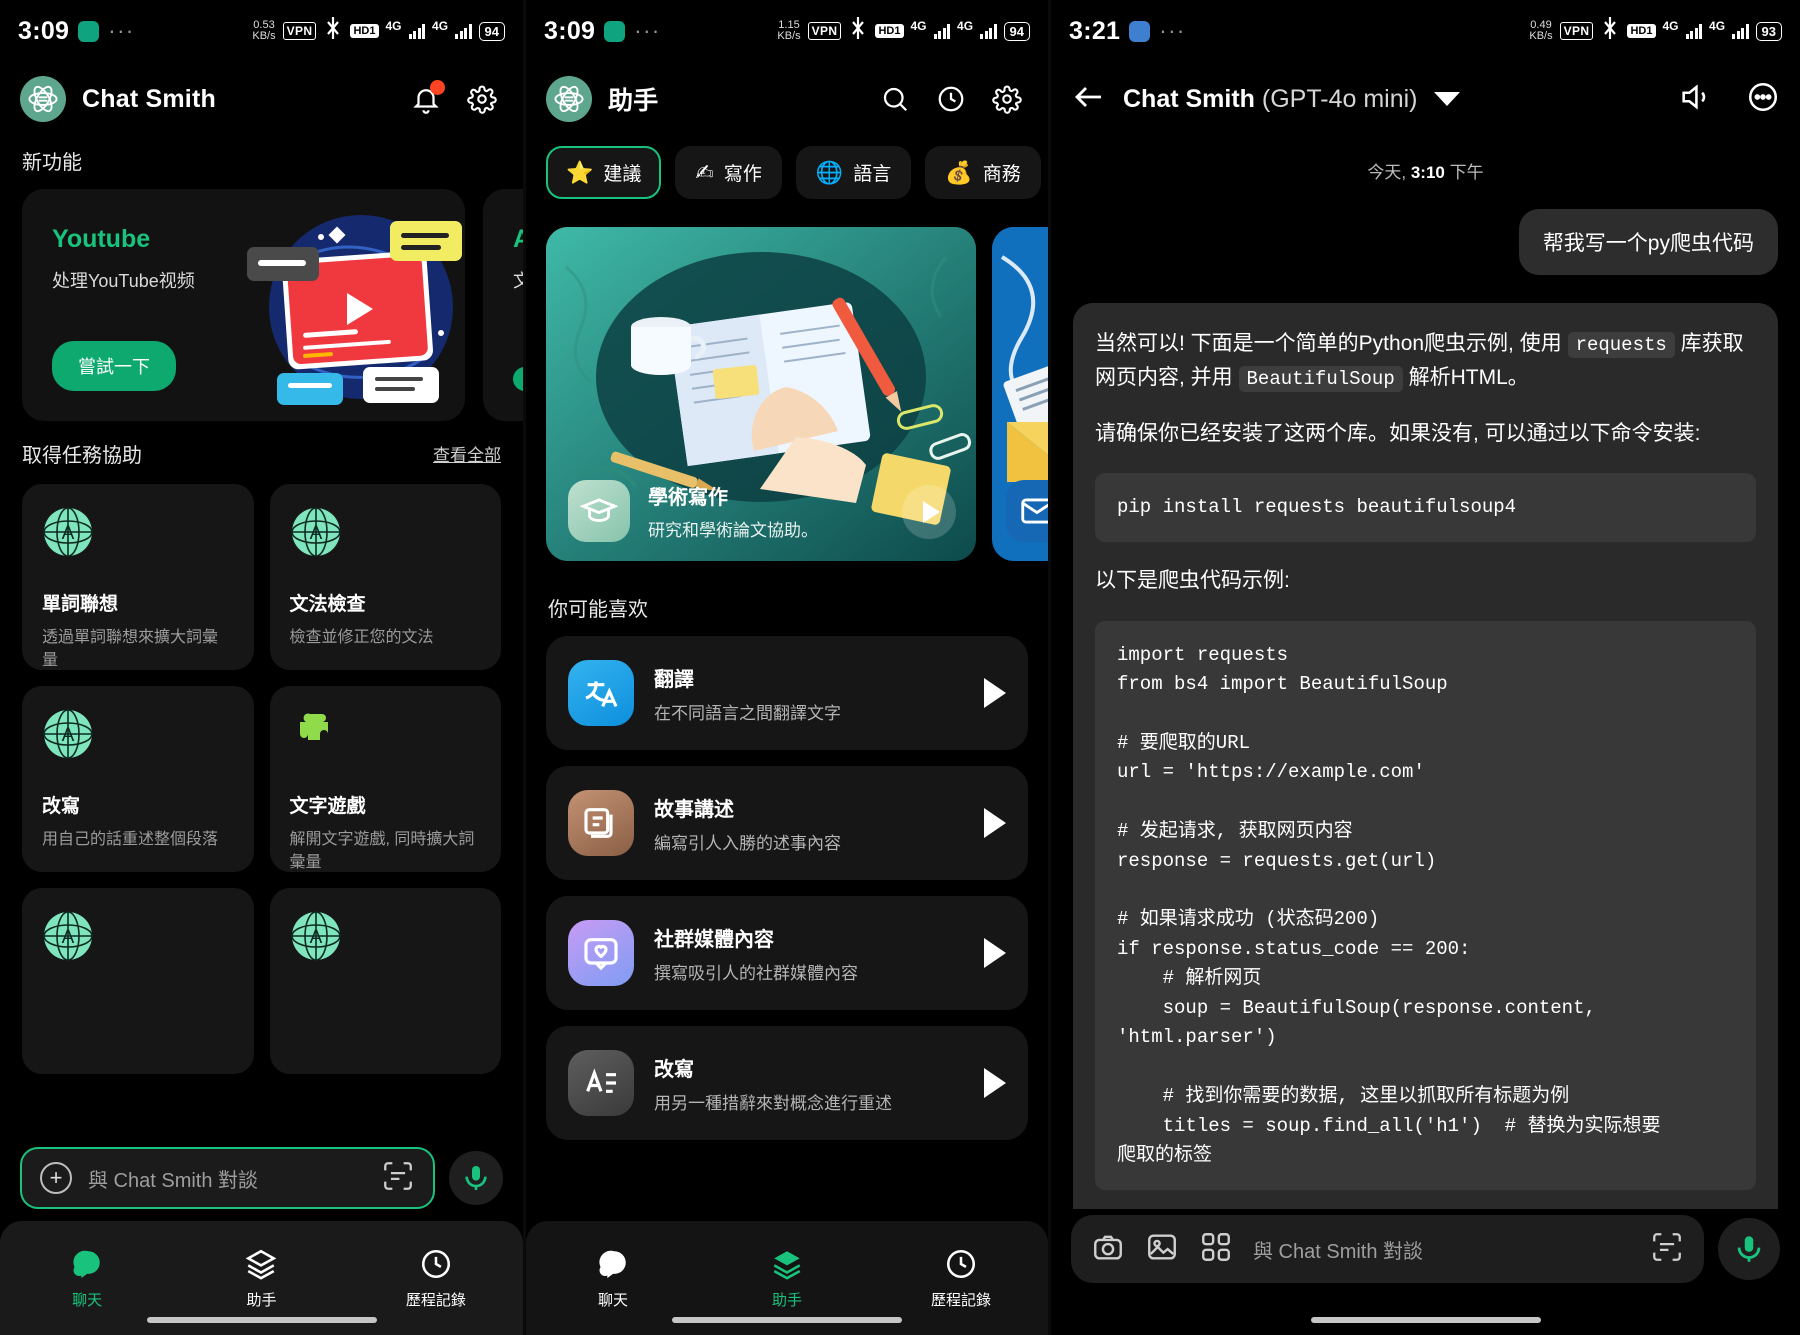  I want to click on list-item-name: 故事講述, so click(694, 809).